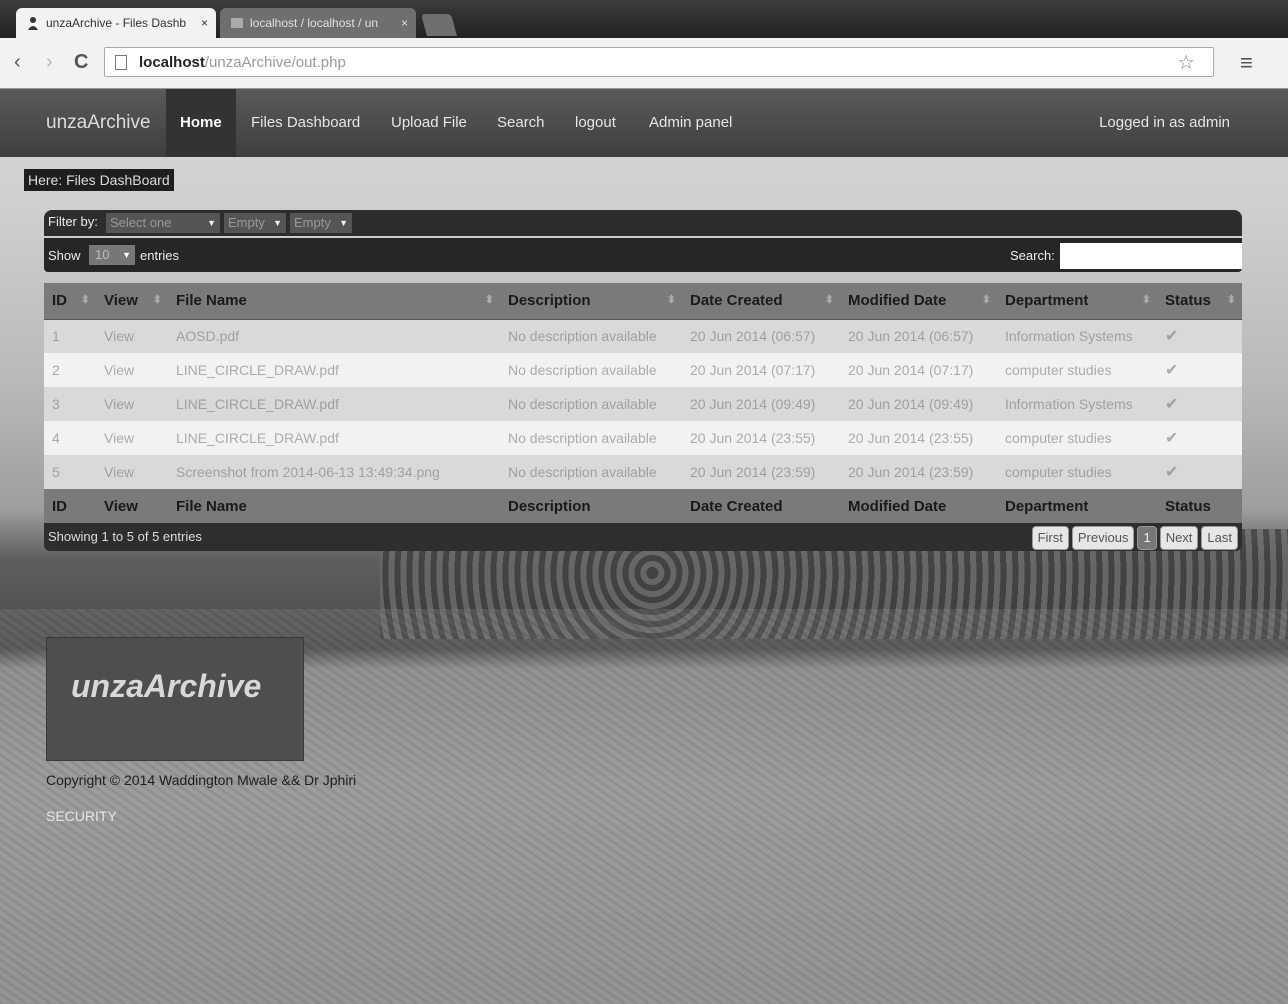 This screenshot has width=1288, height=1004. I want to click on nav-admin-panel: Admin panel, so click(690, 123).